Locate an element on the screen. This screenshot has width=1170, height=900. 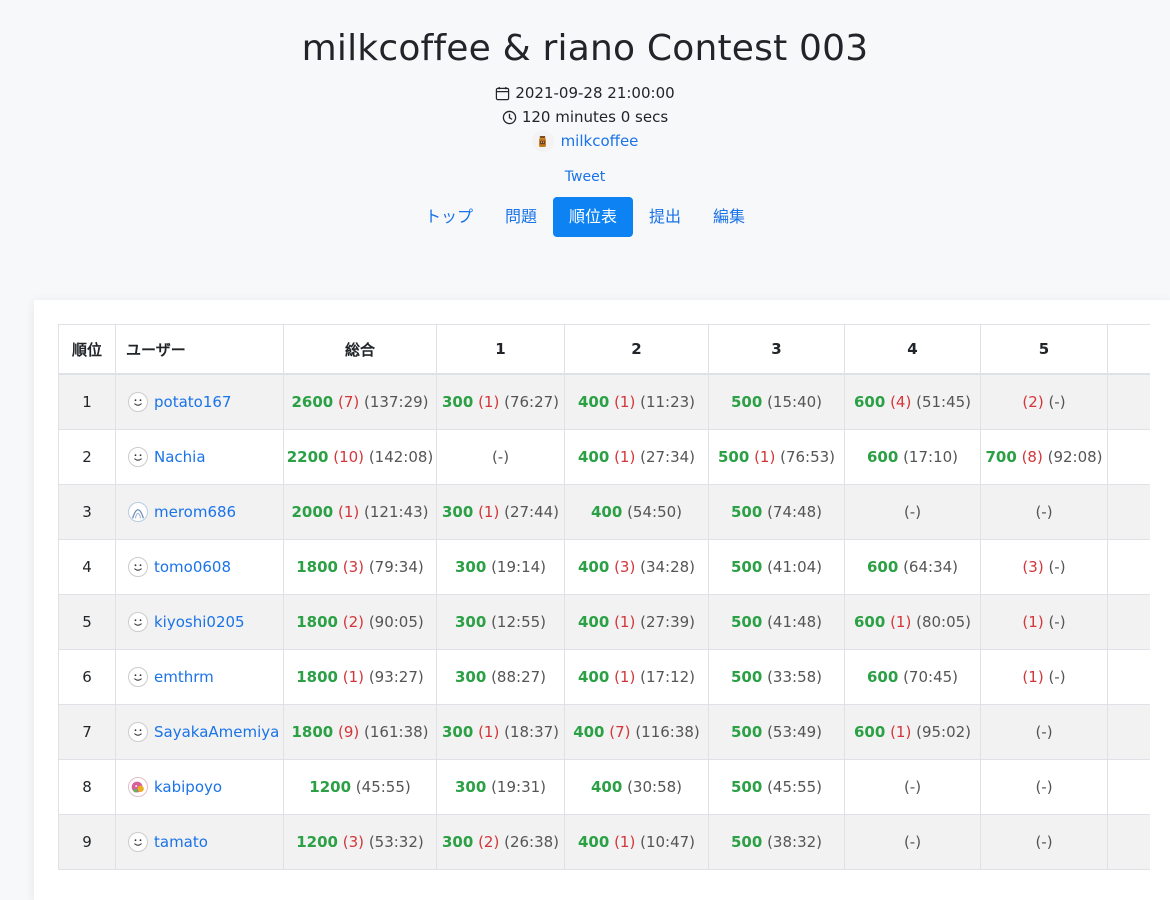
problem-cell: 500 (53:49) is located at coordinates (776, 732).